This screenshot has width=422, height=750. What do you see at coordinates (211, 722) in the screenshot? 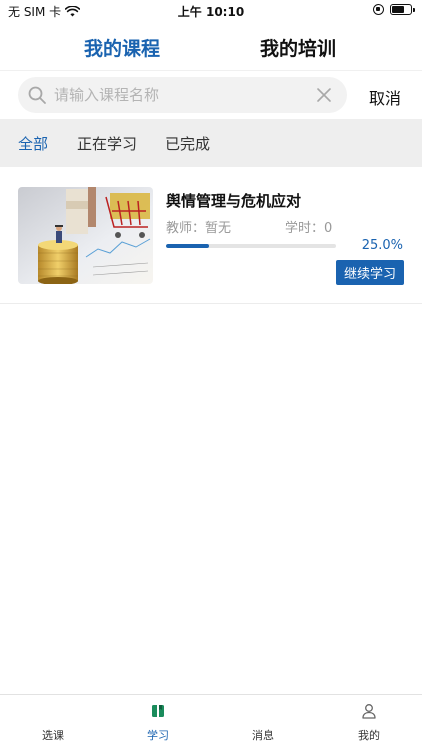
I see `bottom-nav: 选课 学习 消息 我的` at bounding box center [211, 722].